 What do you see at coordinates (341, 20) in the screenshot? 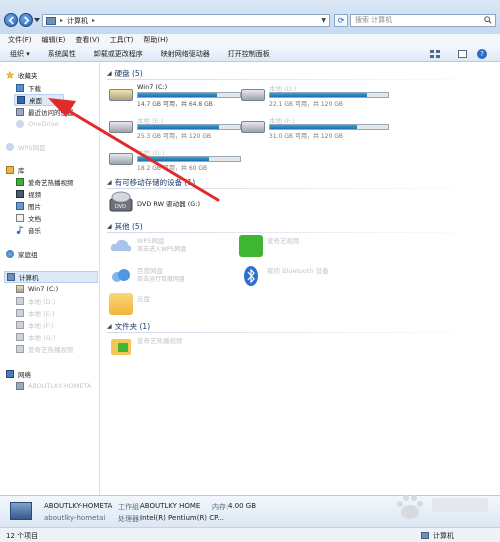
I see `refresh-button: ⟳` at bounding box center [341, 20].